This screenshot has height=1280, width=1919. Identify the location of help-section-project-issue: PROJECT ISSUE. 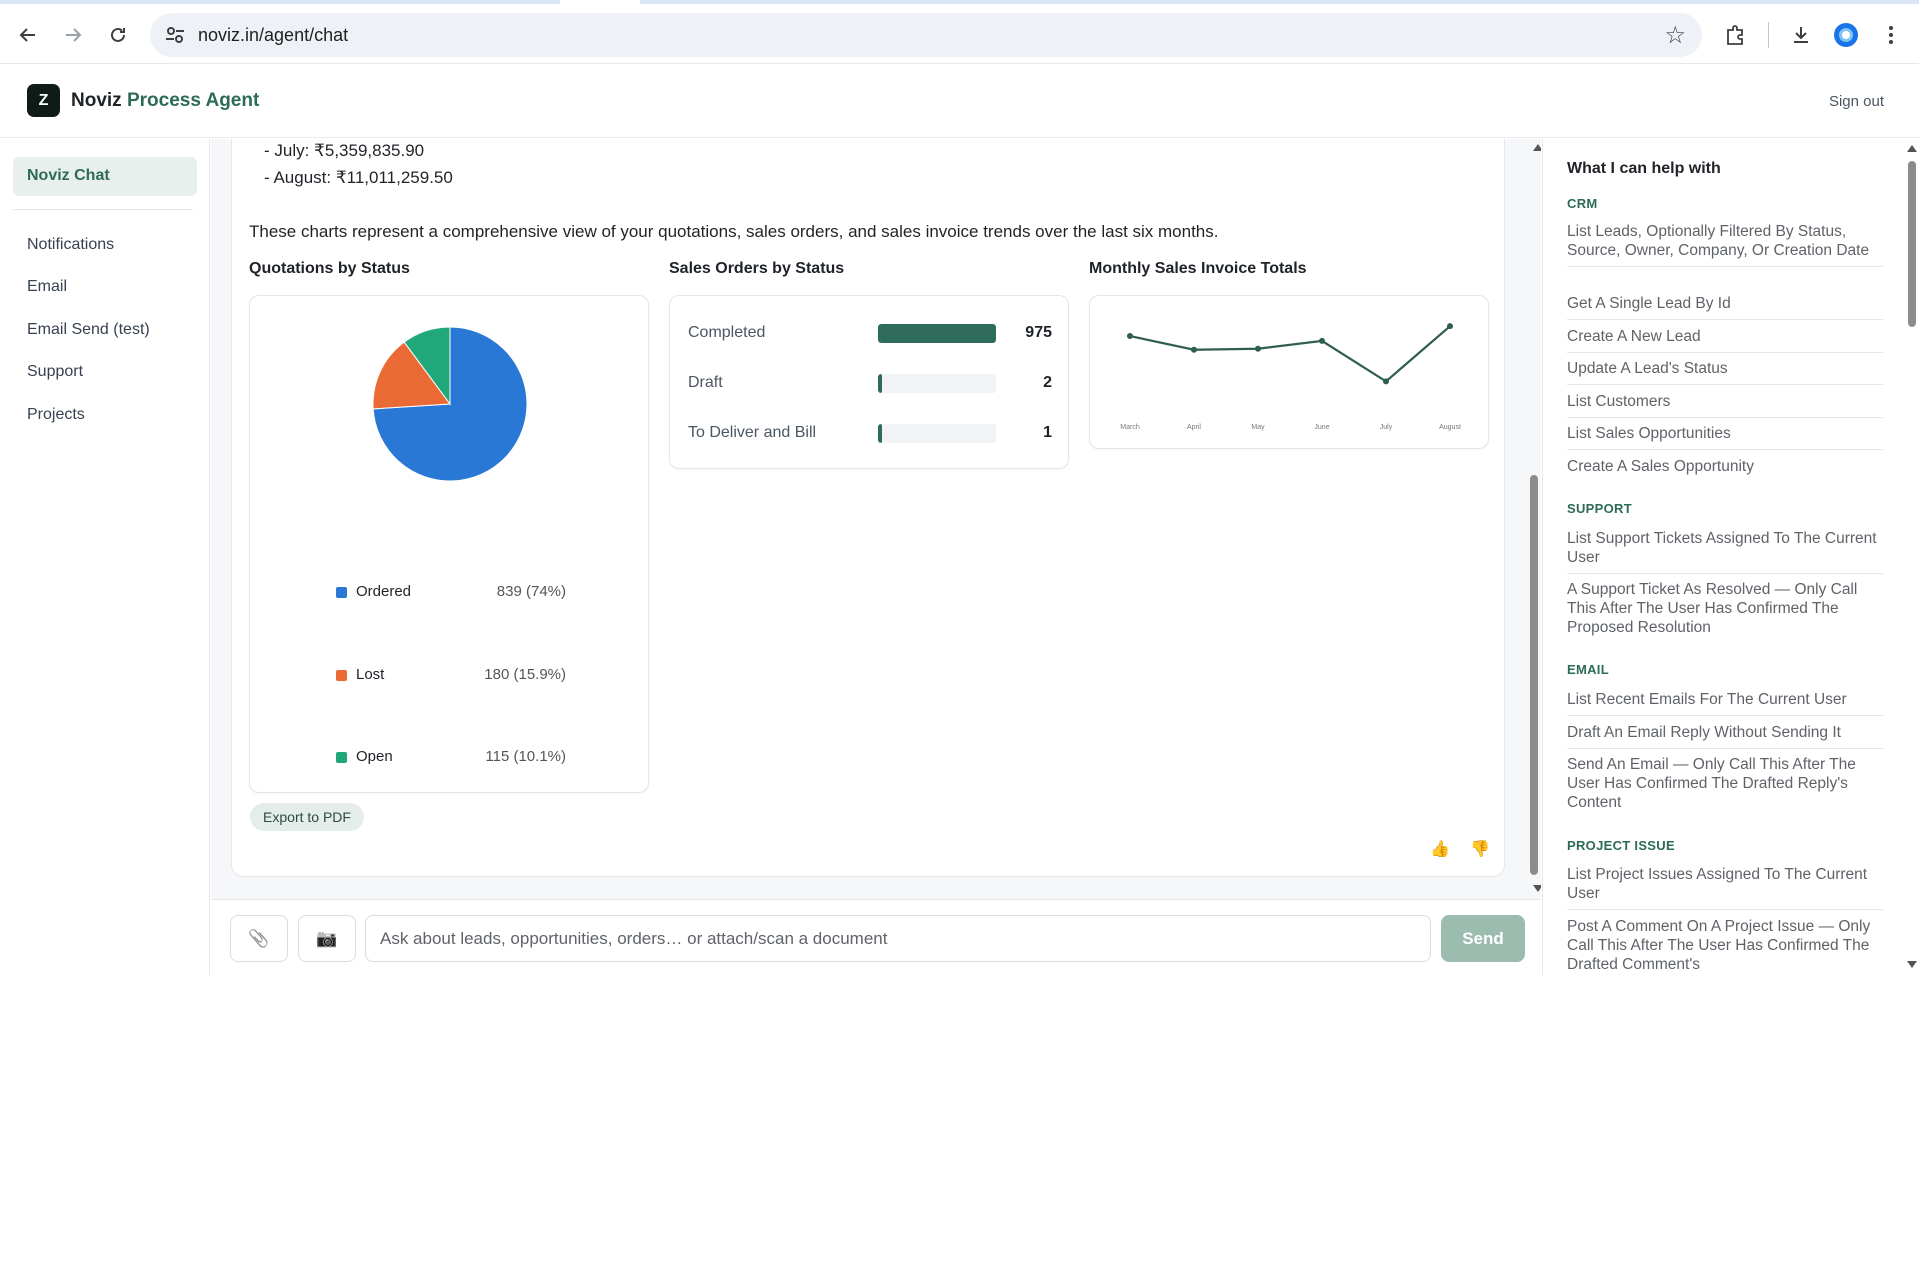
(1621, 845).